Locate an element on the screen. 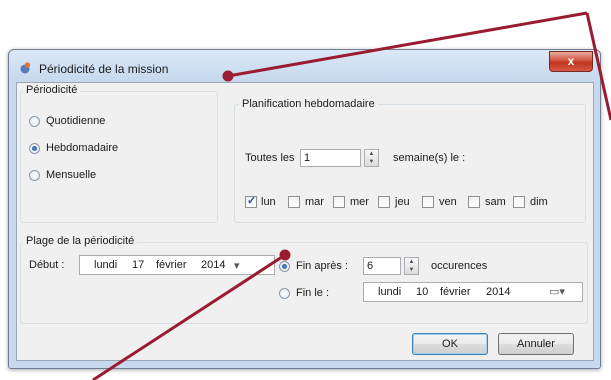  annotation-dot-debut is located at coordinates (285, 255).